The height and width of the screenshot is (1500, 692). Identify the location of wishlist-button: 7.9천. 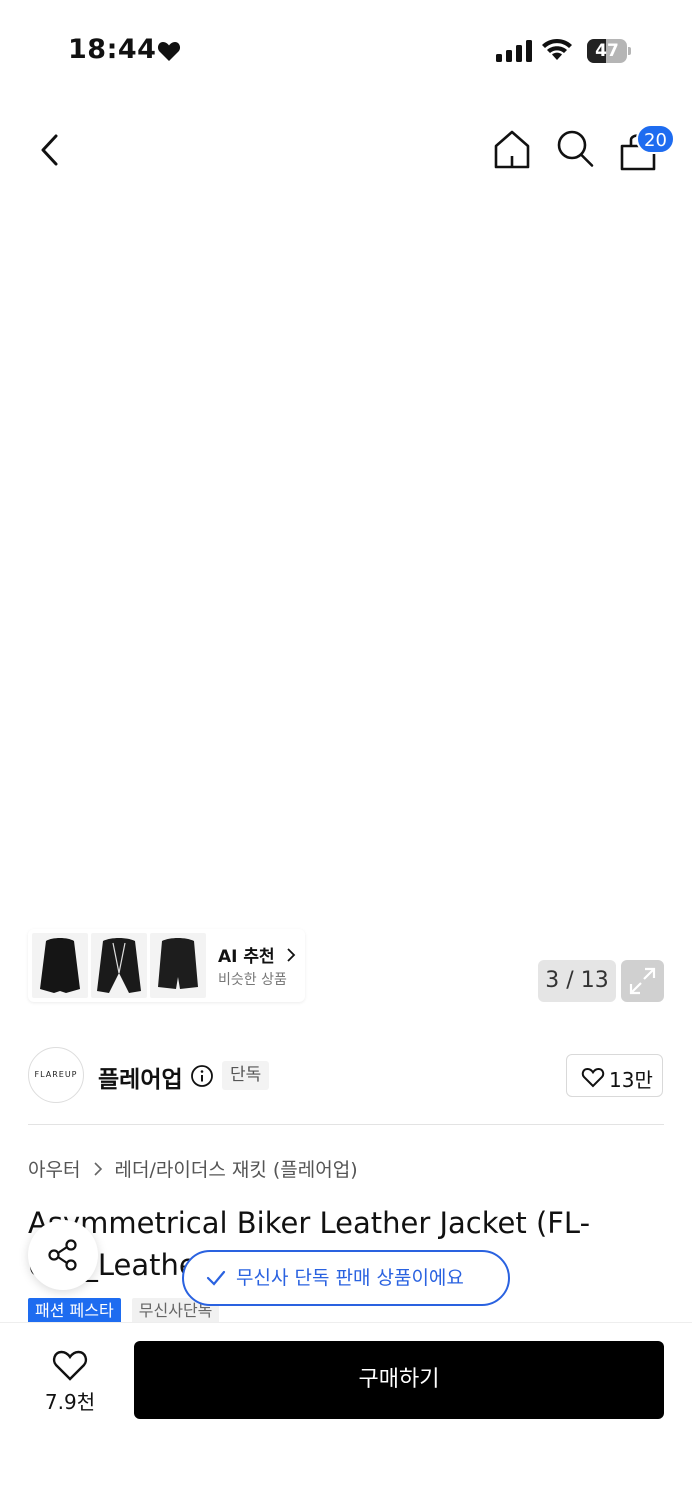
(70, 1382).